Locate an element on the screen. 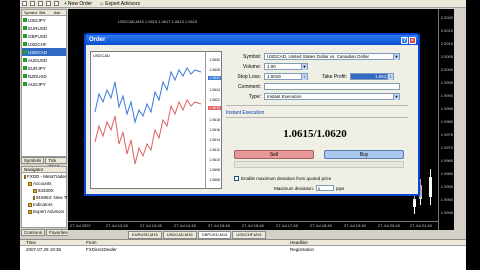 The image size is (480, 270). time-tick: 27 Jul 15:45 is located at coordinates (219, 225).